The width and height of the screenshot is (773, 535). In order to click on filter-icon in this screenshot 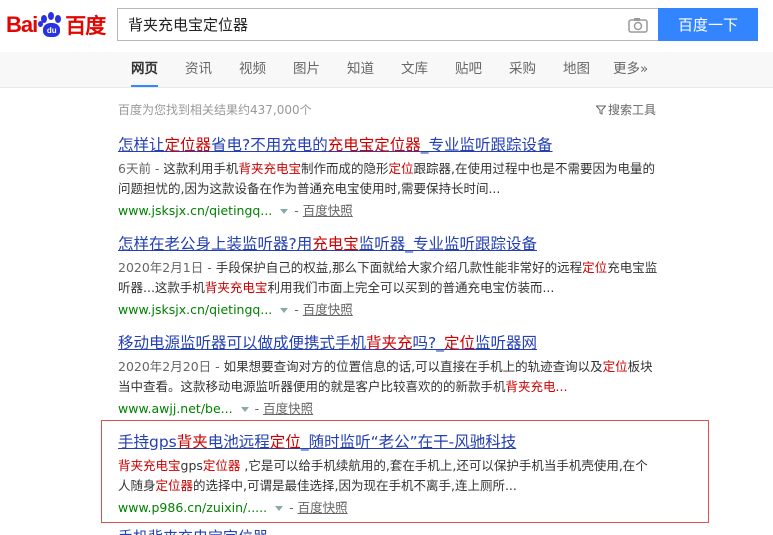, I will do `click(600, 110)`.